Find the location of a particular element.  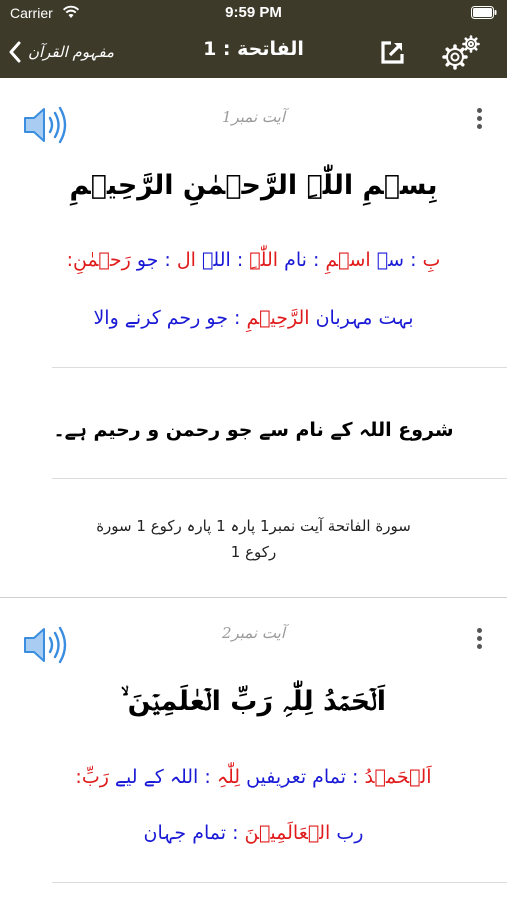

word-meaning: : اللہ کے لیے is located at coordinates (162, 777).